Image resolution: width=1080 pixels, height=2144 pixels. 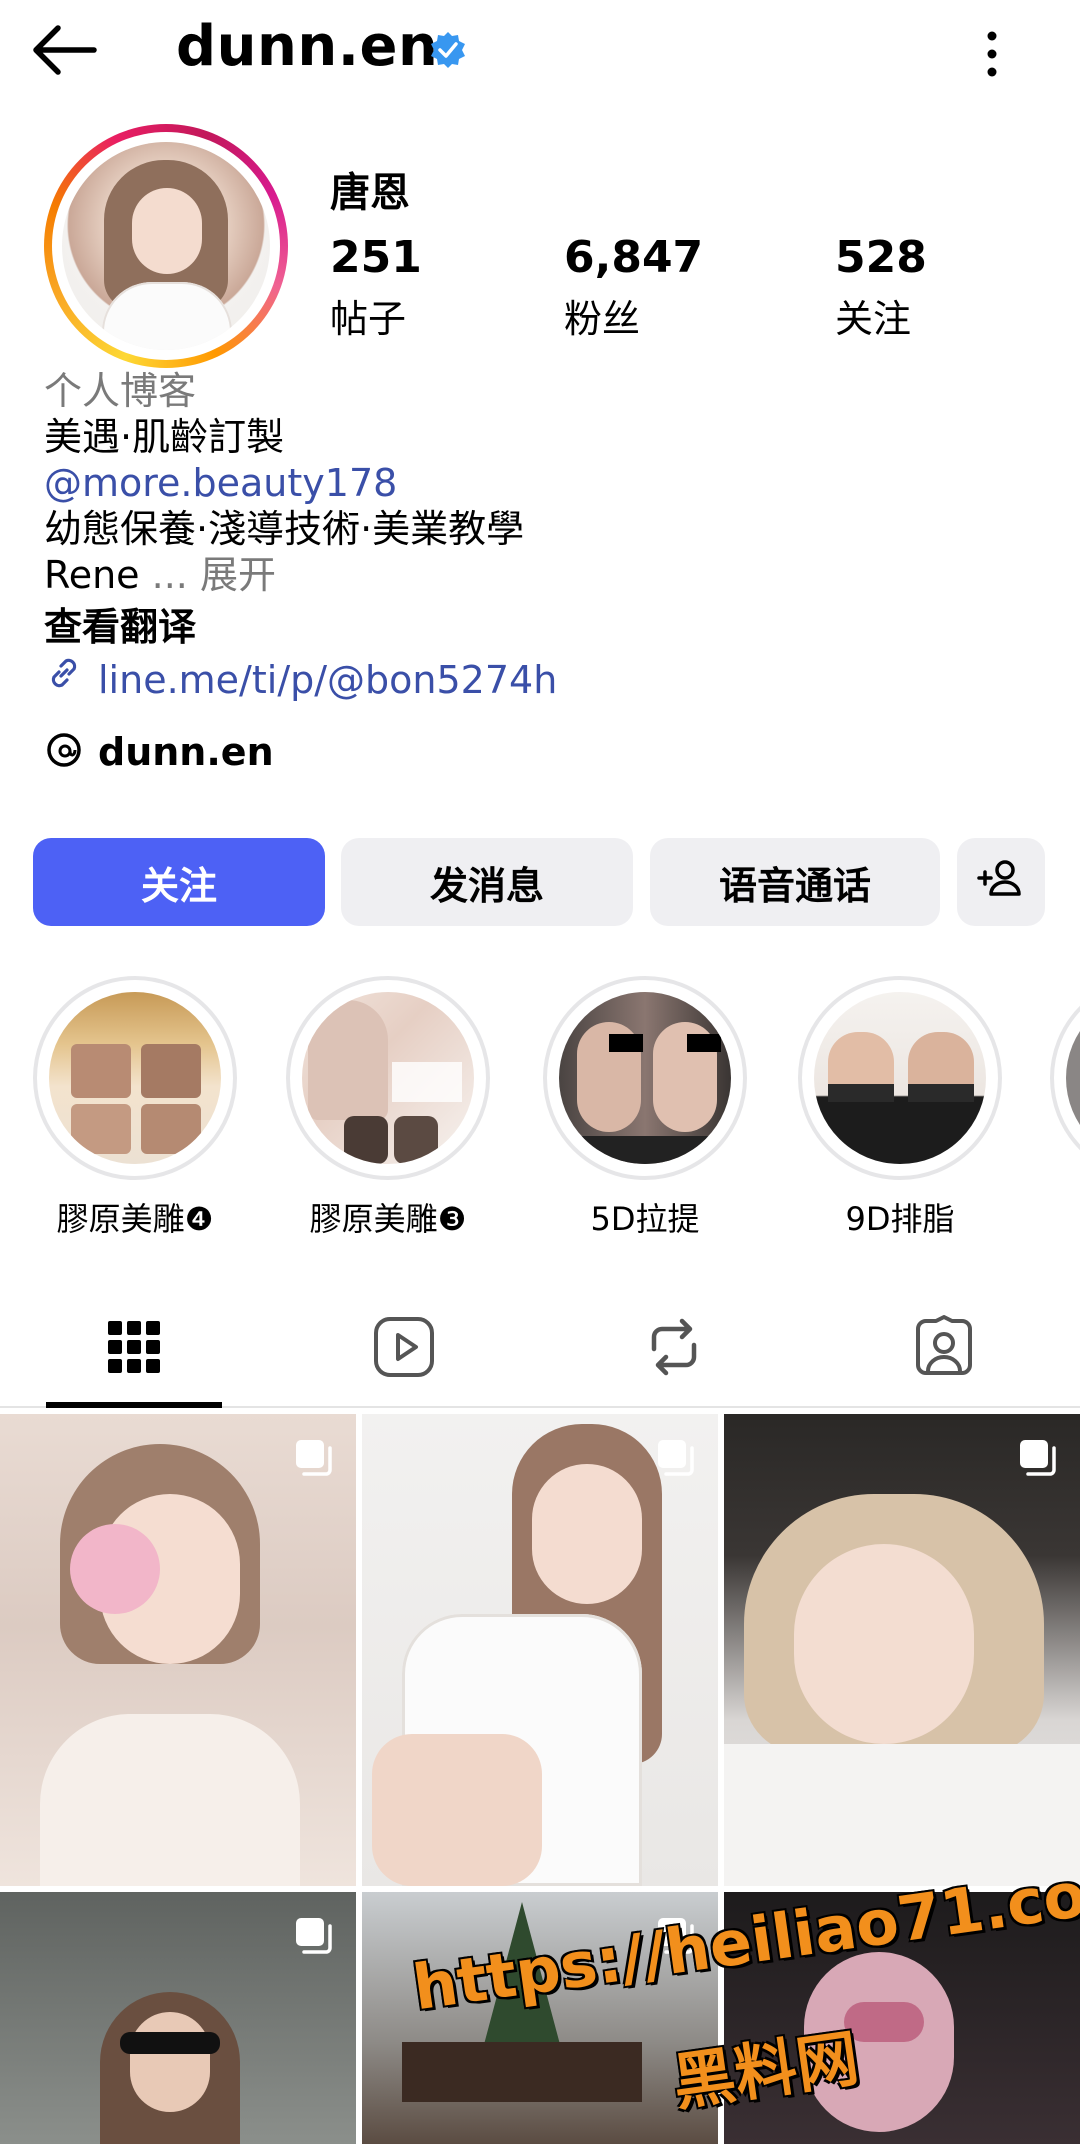 What do you see at coordinates (540, 55) in the screenshot?
I see `top-bar: dunn.en` at bounding box center [540, 55].